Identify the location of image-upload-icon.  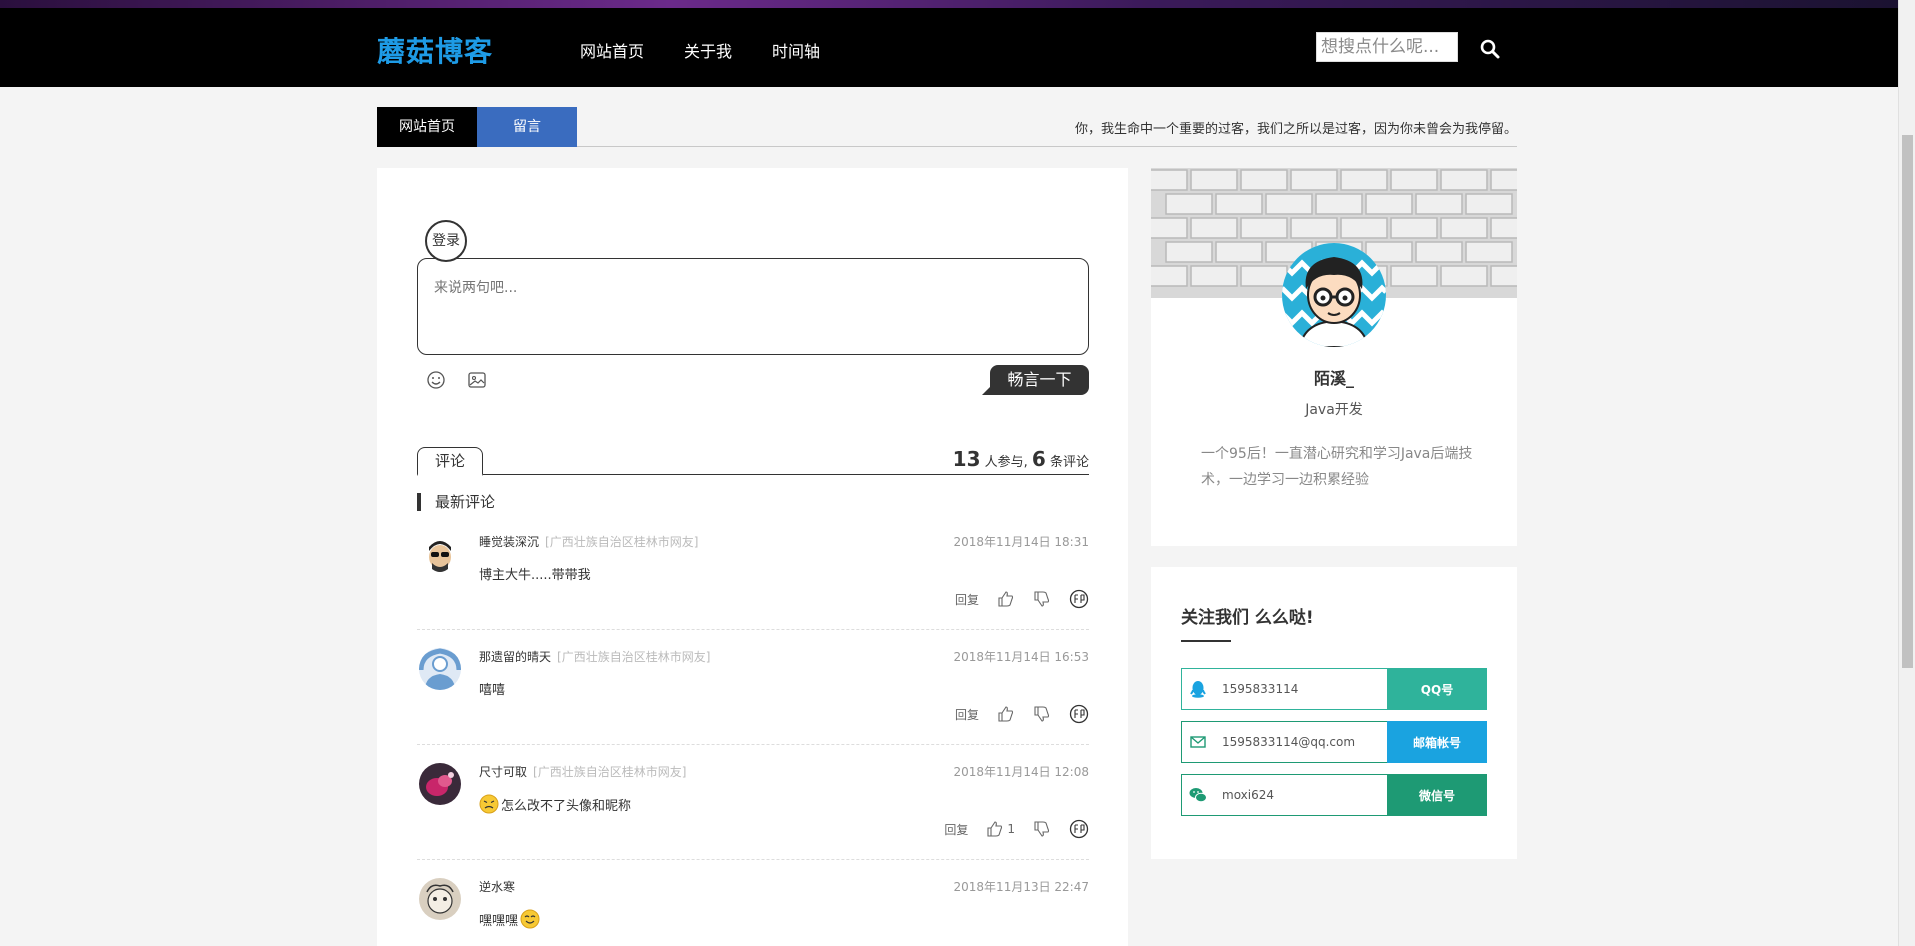
(477, 380).